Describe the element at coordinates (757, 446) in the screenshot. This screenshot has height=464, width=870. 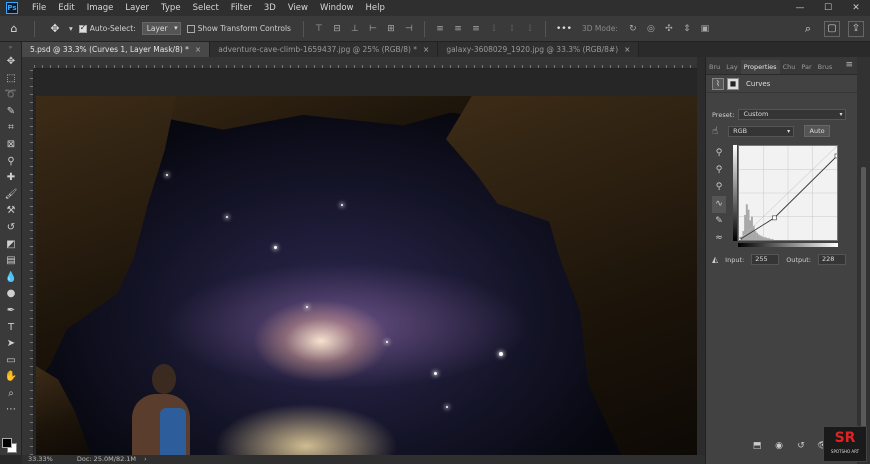
I see `clip-to-layer-icon: ⬒` at that location.